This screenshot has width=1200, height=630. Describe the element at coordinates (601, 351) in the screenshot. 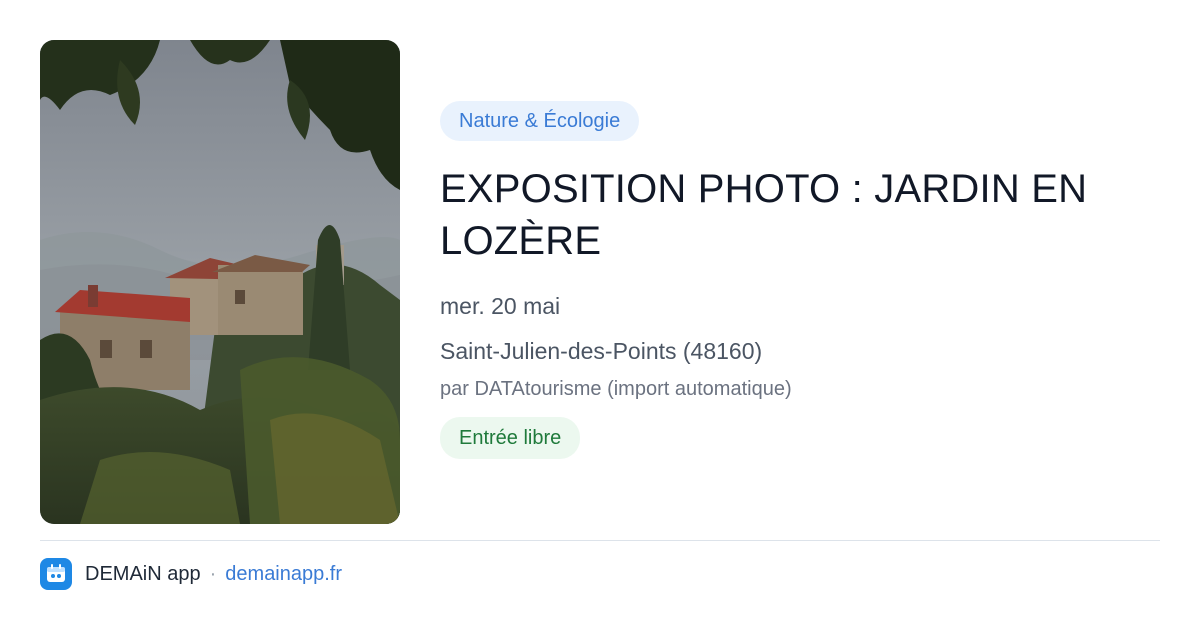

I see `event-location: Saint-Julien-des-Points (48160)` at that location.